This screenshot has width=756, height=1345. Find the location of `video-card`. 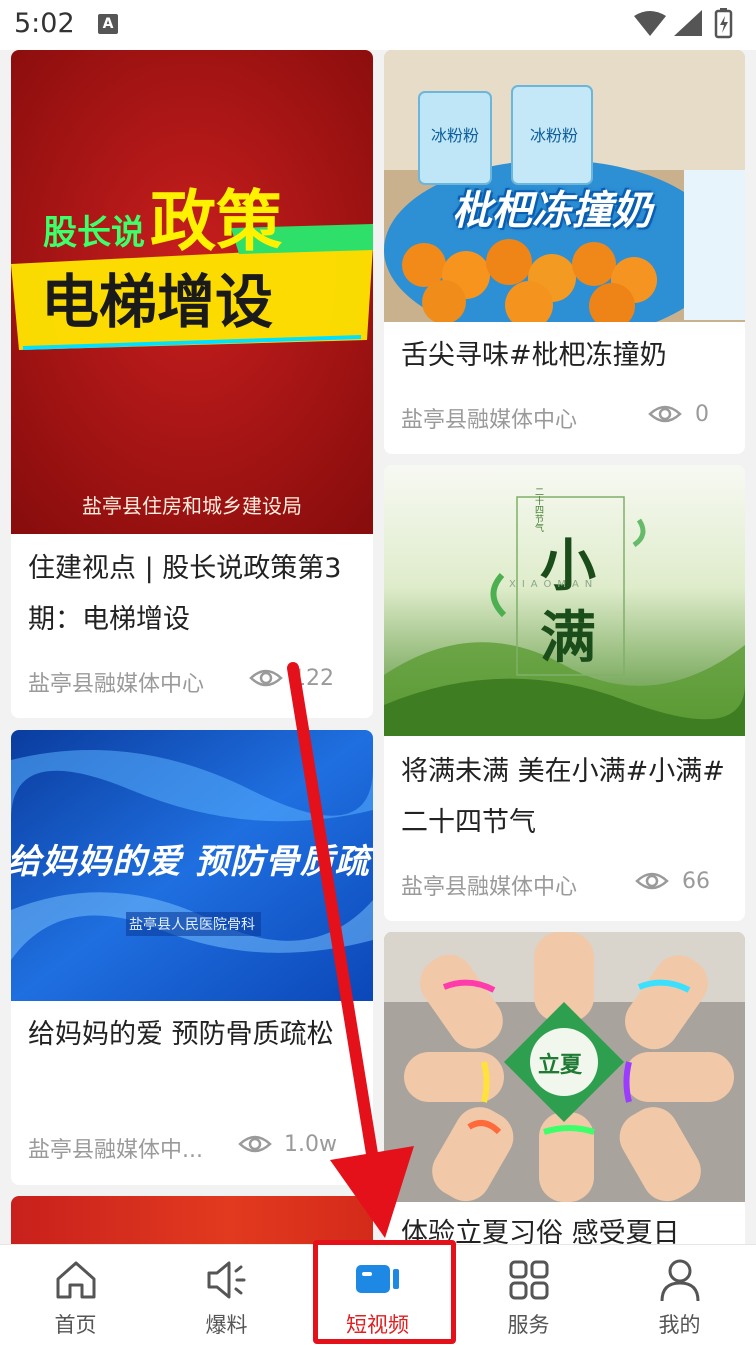

video-card is located at coordinates (192, 1220).